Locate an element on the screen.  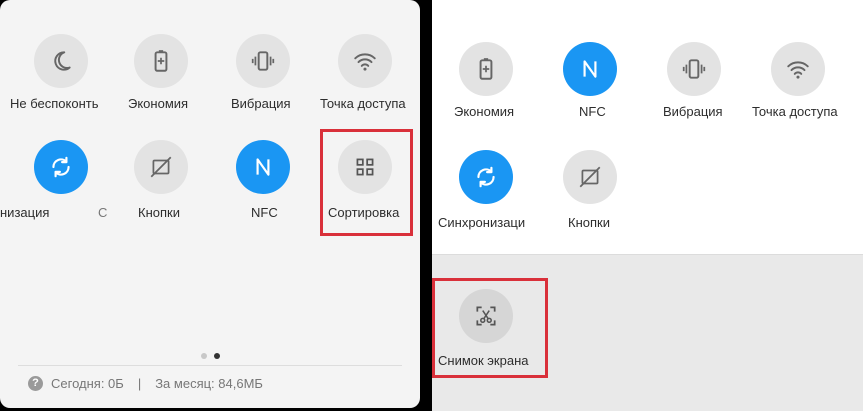
data-usage-today: Сегодня: 0Б is located at coordinates (87, 383).